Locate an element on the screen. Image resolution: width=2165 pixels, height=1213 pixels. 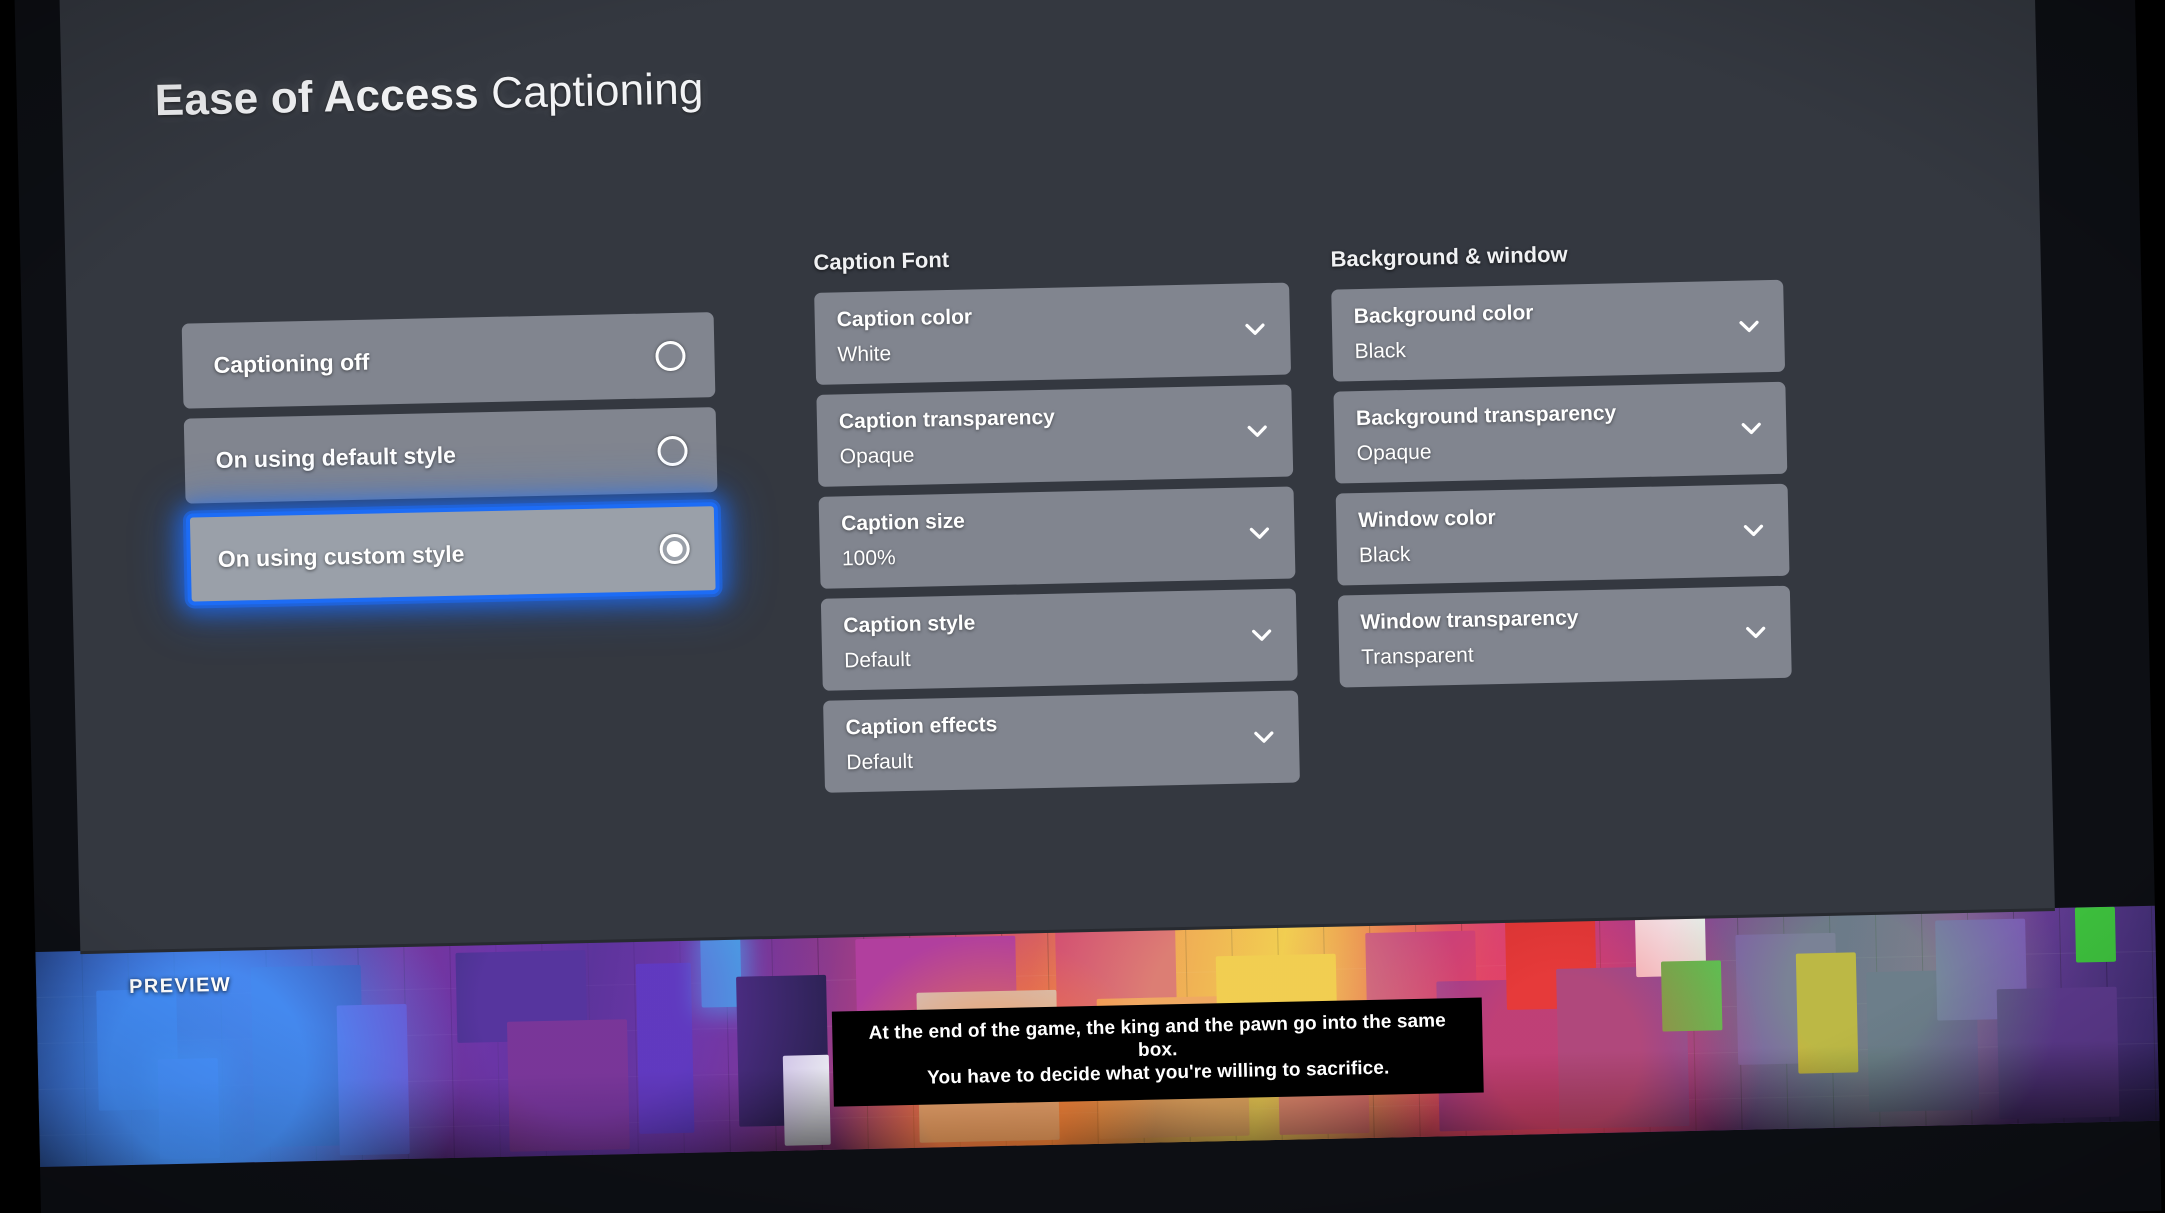
dropdown-caption-effects: Caption effects Default is located at coordinates (1061, 741).